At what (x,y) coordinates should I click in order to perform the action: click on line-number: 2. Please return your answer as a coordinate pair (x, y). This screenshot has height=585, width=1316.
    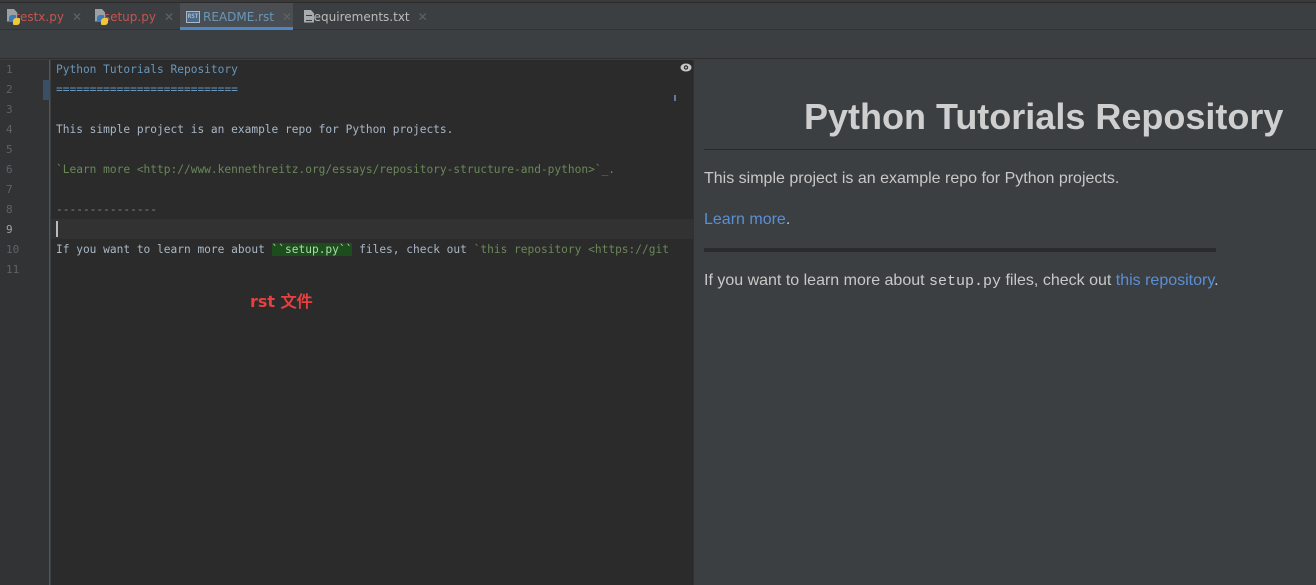
    Looking at the image, I should click on (9, 89).